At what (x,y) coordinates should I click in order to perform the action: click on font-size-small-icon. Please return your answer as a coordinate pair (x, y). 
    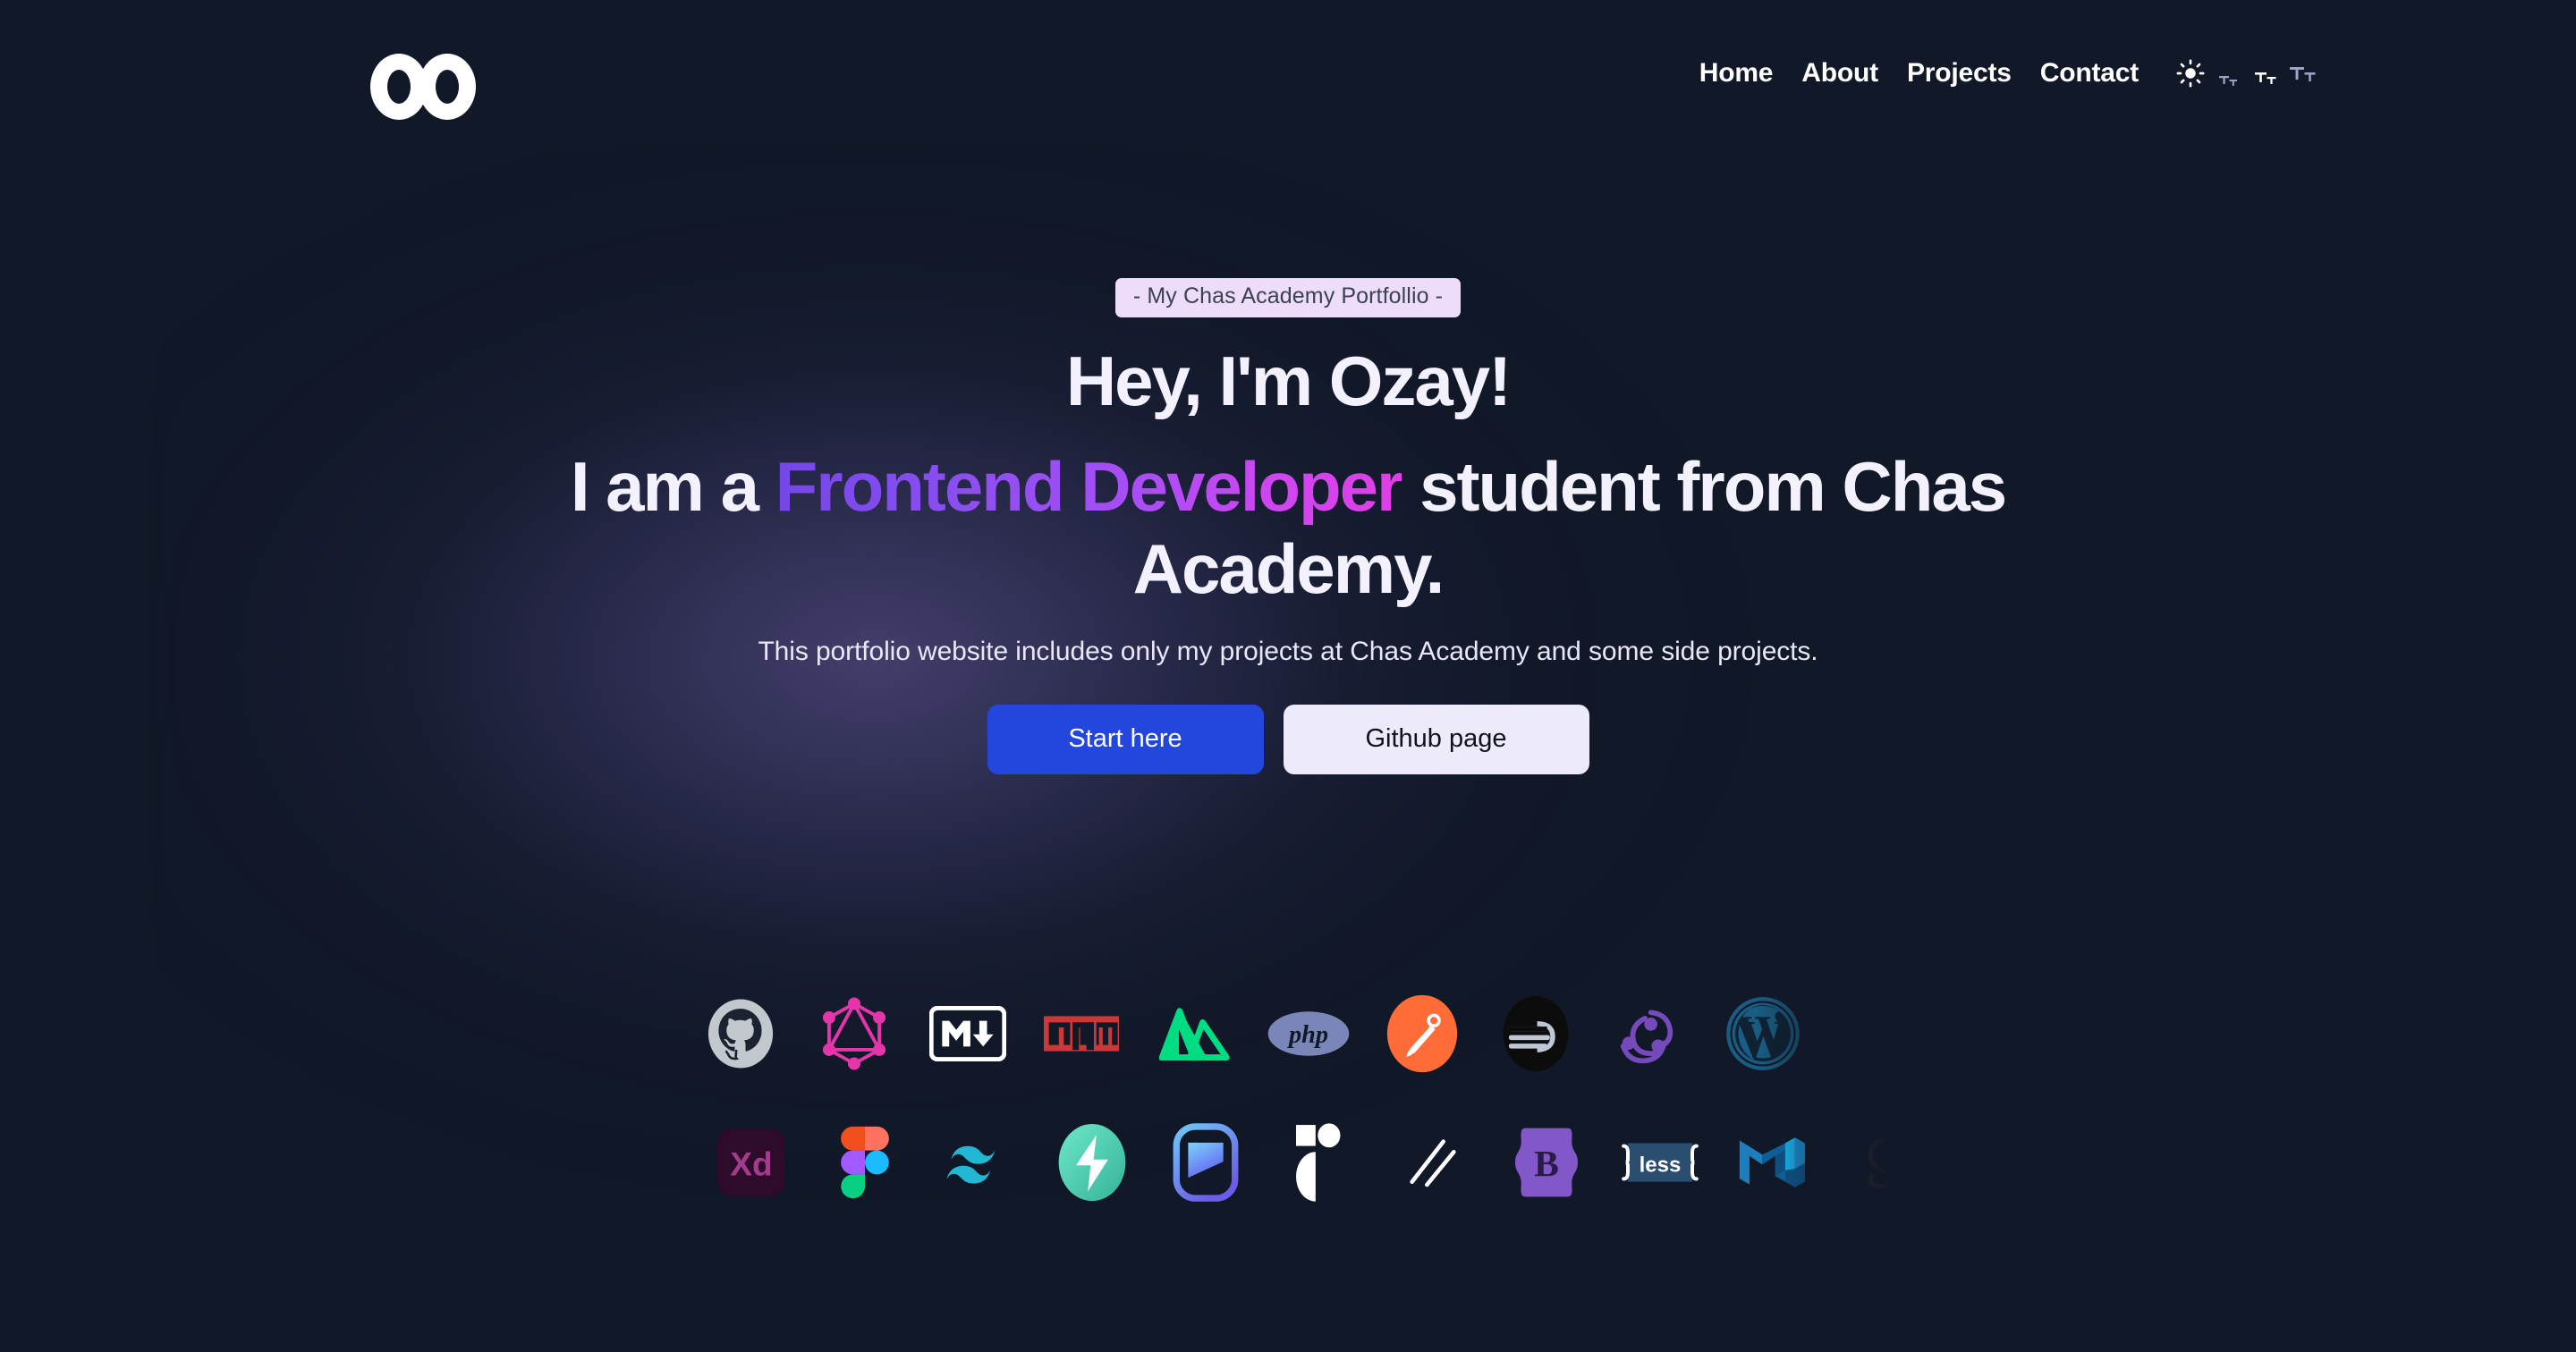
    Looking at the image, I should click on (2228, 81).